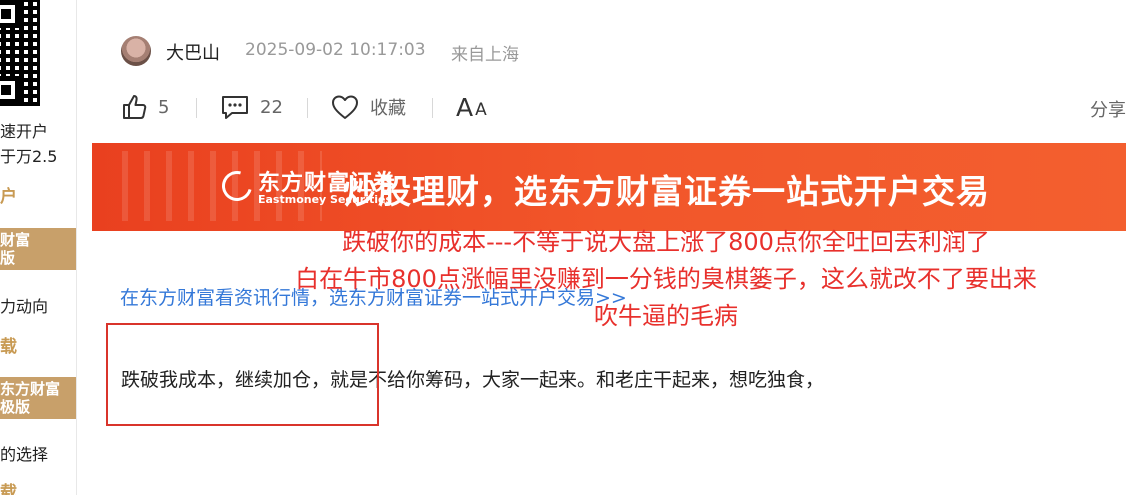  Describe the element at coordinates (251, 107) in the screenshot. I see `comment-button: 22` at that location.